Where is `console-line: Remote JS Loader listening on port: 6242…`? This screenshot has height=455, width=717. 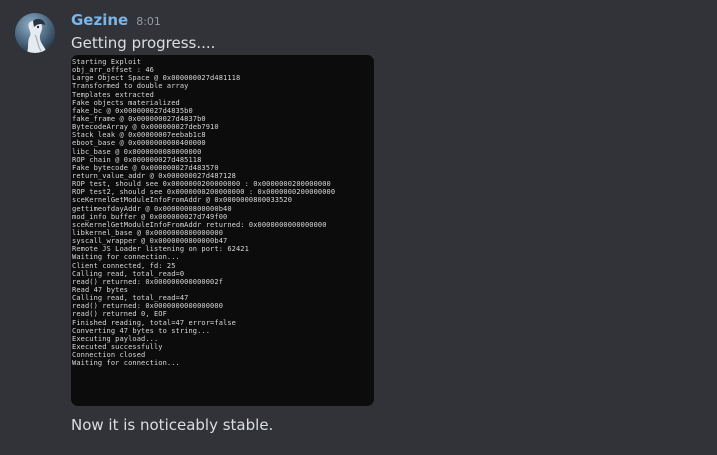 console-line: Remote JS Loader listening on port: 6242… is located at coordinates (160, 249).